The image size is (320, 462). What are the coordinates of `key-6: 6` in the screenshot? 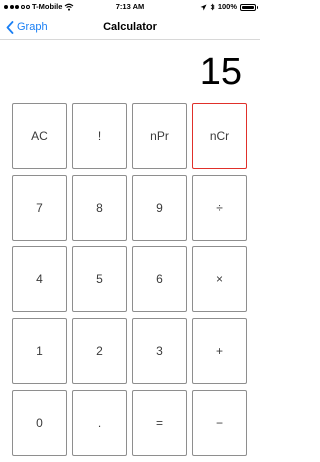 It's located at (159, 279).